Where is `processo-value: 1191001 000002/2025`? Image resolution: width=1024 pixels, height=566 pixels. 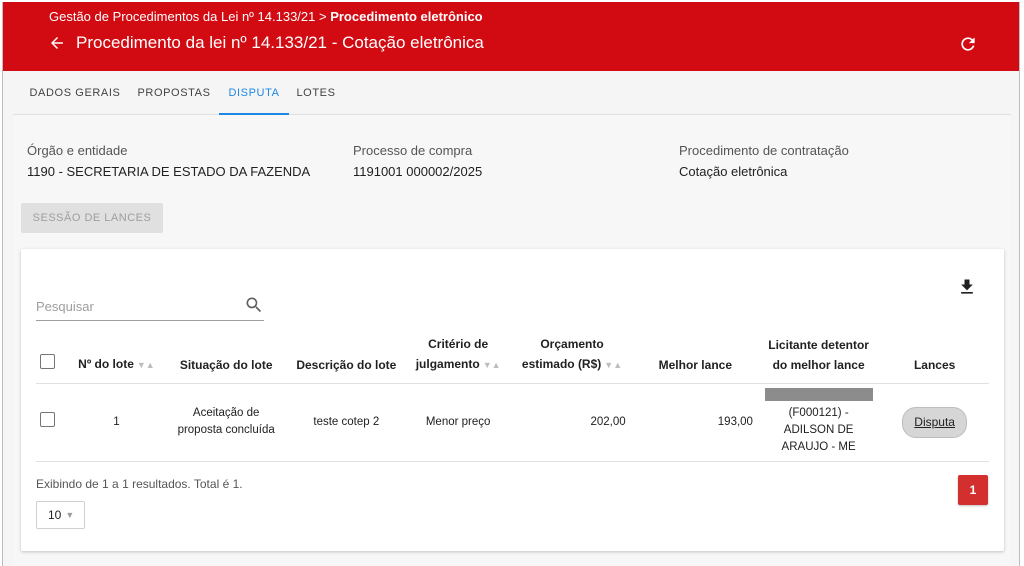 processo-value: 1191001 000002/2025 is located at coordinates (418, 171).